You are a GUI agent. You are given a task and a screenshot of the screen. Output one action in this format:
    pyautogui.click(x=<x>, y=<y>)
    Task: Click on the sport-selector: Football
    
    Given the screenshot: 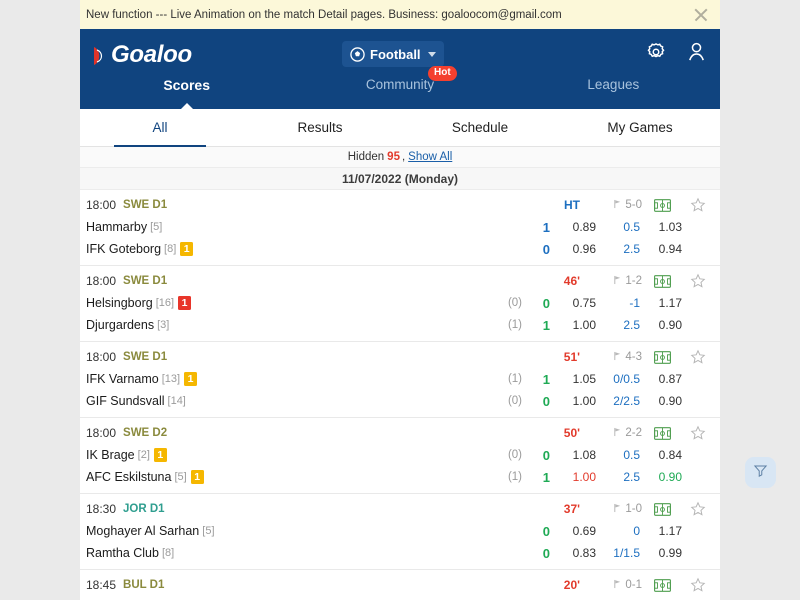 What is the action you would take?
    pyautogui.click(x=393, y=54)
    